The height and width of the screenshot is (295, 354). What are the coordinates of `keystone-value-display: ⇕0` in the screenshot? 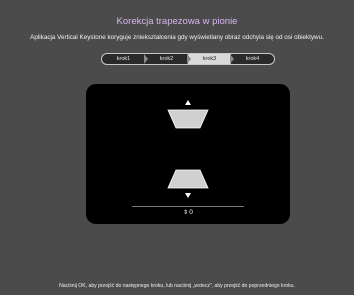 It's located at (188, 212).